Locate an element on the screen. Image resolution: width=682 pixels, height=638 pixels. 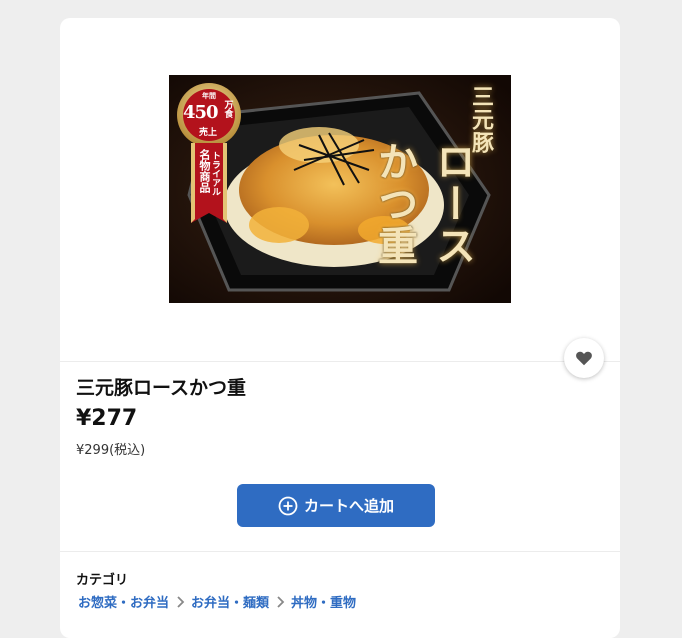
image-vertical-big-text: ロースかつ重 is located at coordinates (423, 204).